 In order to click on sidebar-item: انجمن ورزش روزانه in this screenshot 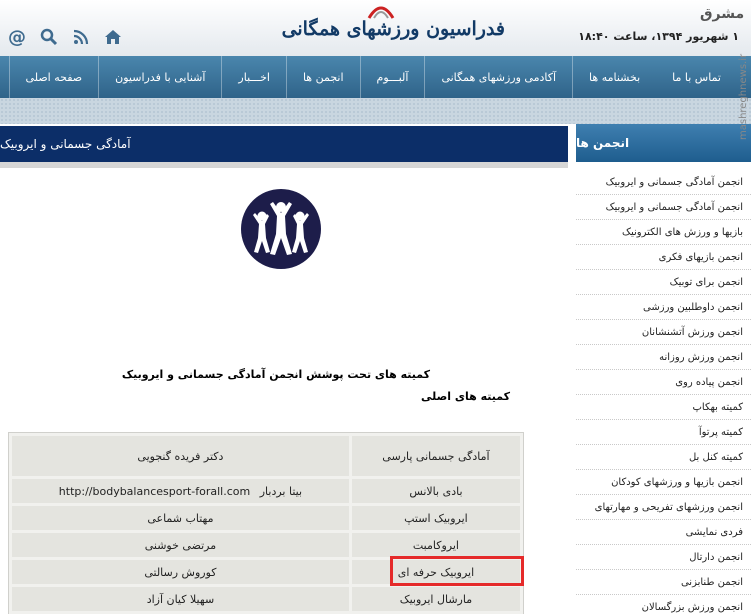, I will do `click(663, 357)`.